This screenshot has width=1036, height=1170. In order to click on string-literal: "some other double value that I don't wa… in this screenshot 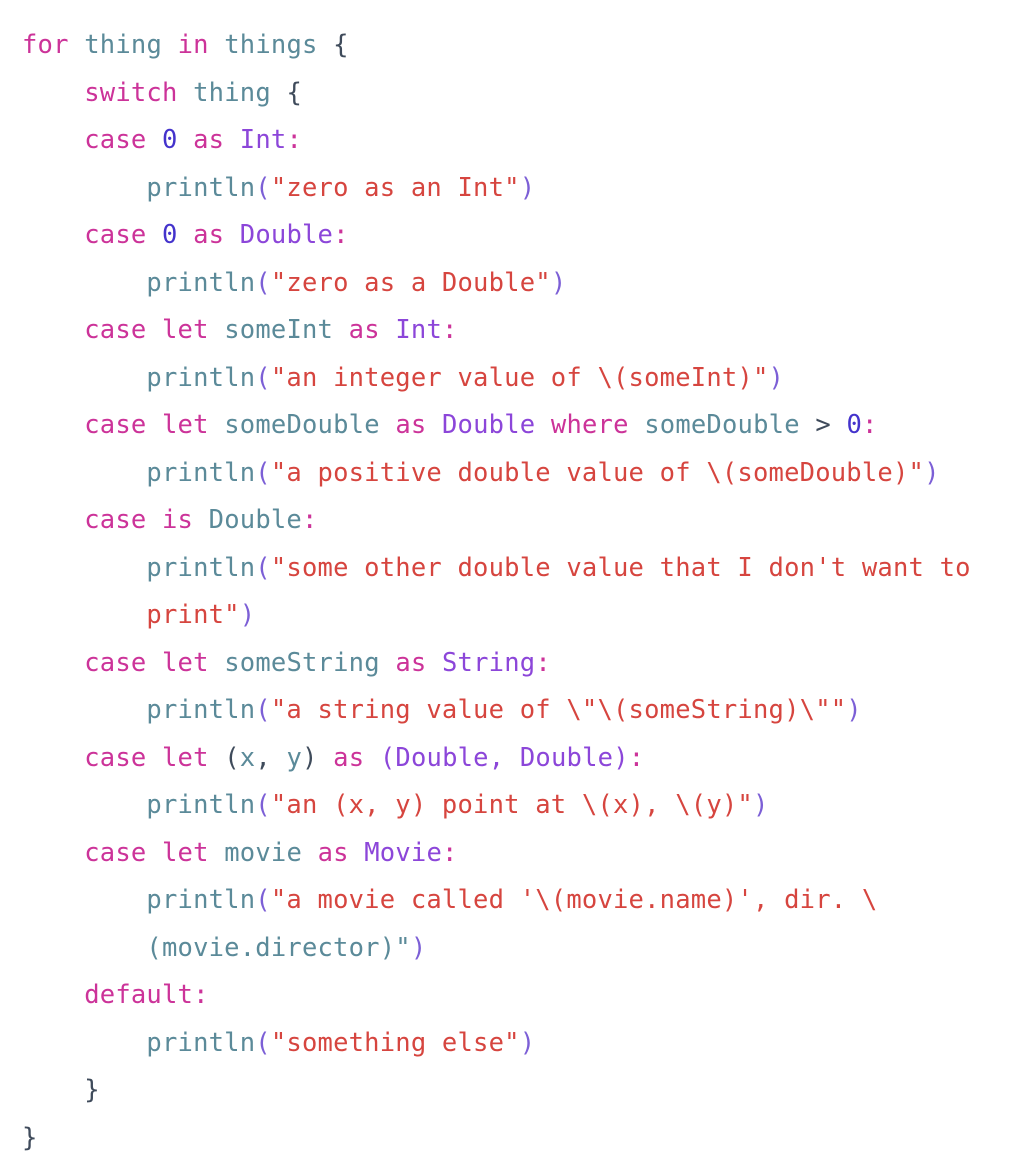, I will do `click(620, 567)`.